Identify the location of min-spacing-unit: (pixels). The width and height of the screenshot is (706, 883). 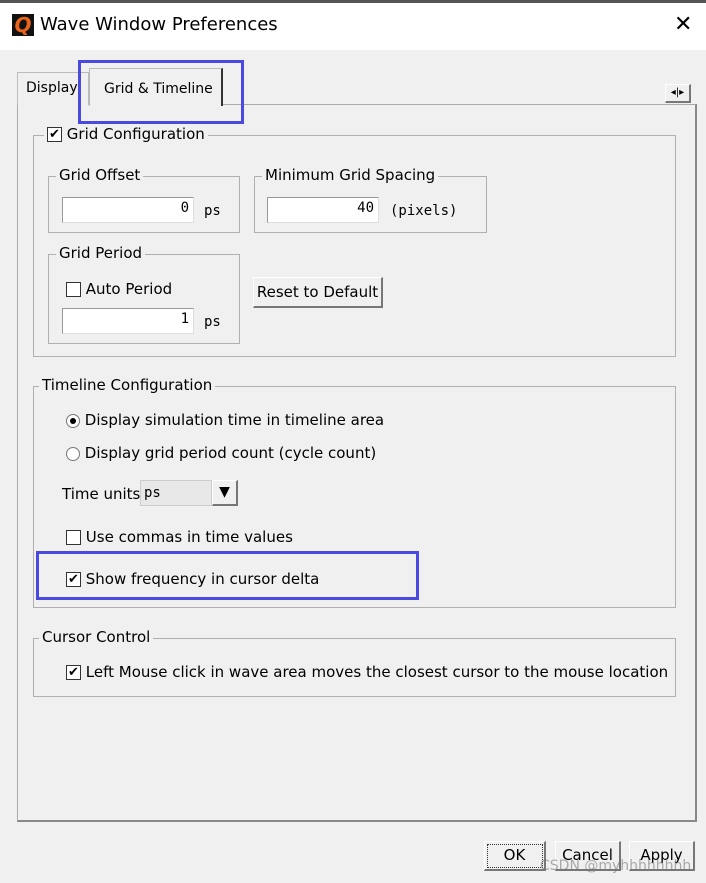
(424, 211).